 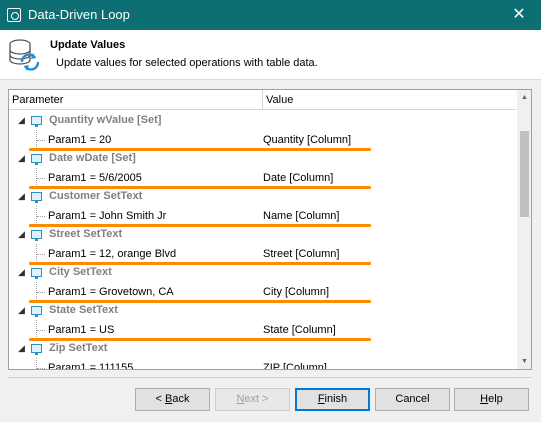 I want to click on operation-label: State SetText, so click(x=83, y=310).